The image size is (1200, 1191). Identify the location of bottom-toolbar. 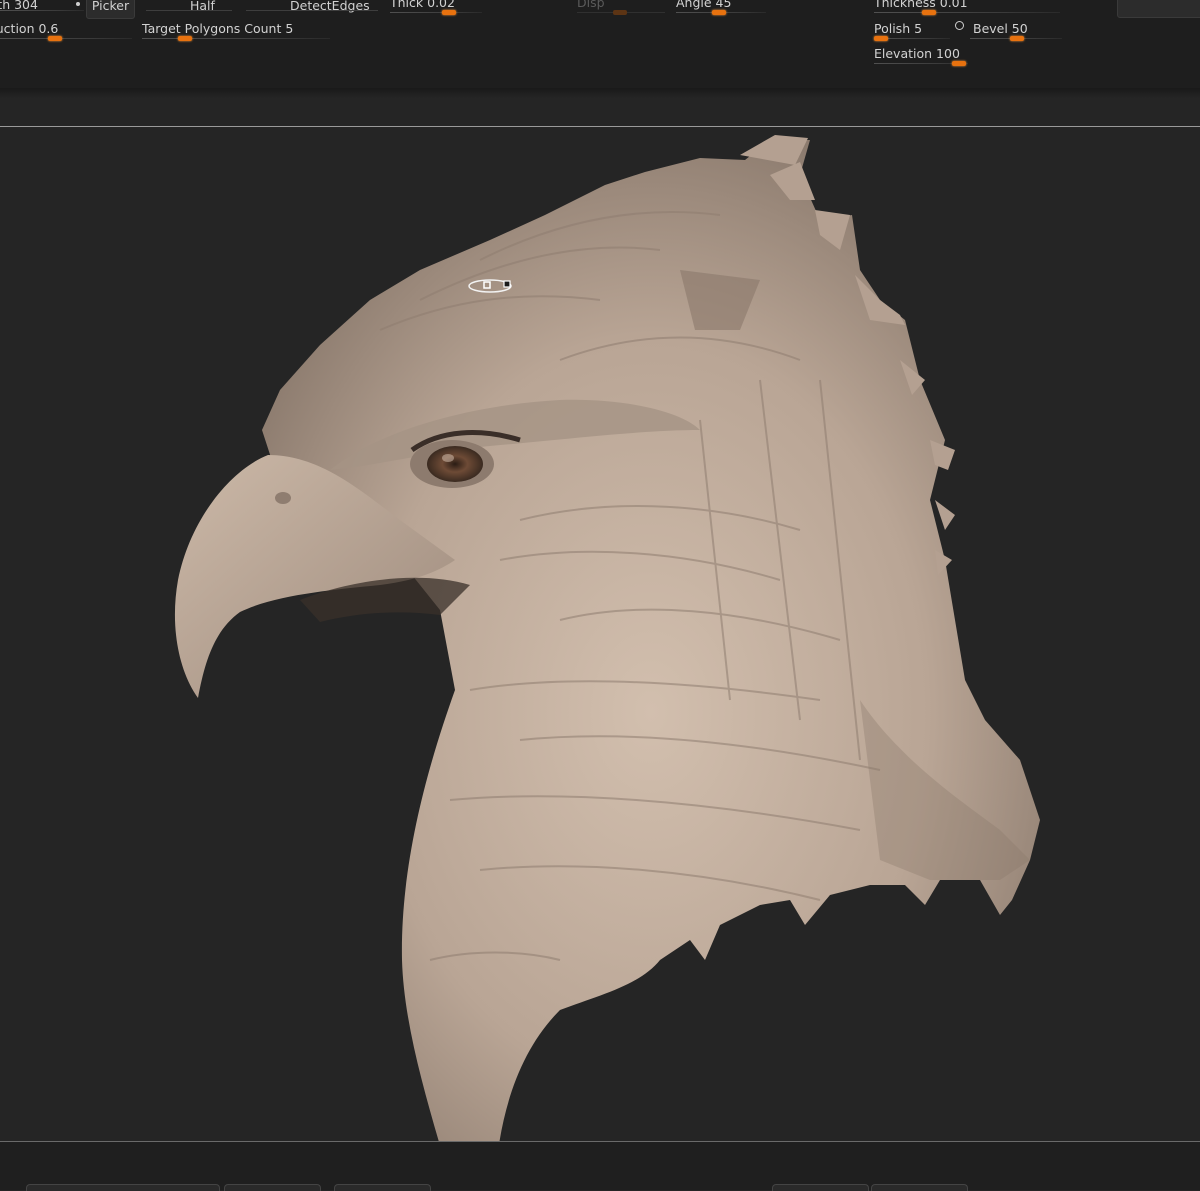
(600, 1166).